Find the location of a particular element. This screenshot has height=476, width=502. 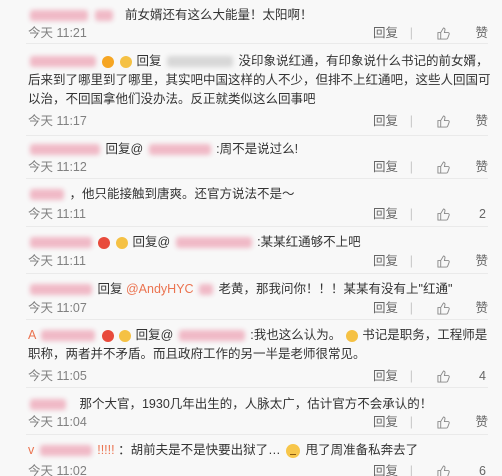

comment-body: 回复 没印象说红通，有印象说什么书记的前女婿， is located at coordinates (258, 61).